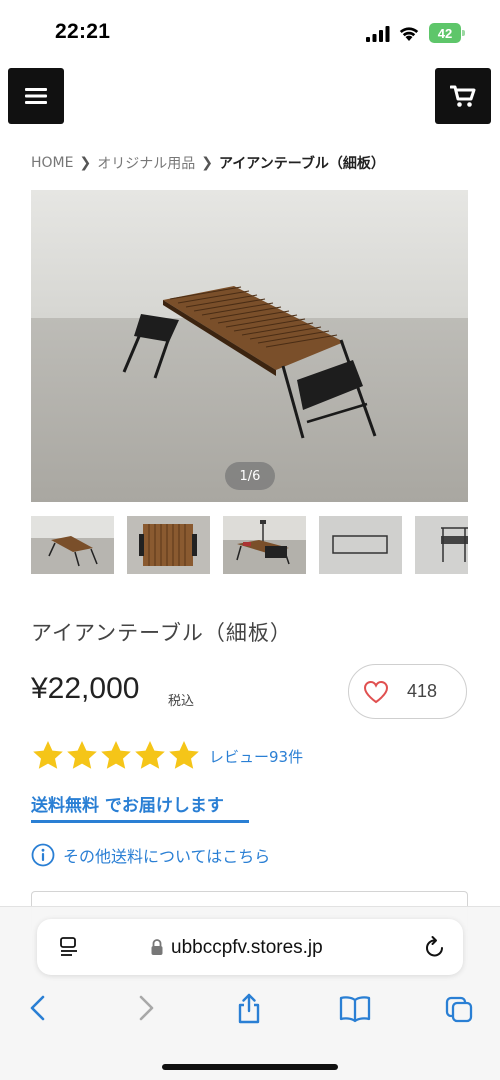 This screenshot has height=1080, width=500. What do you see at coordinates (247, 947) in the screenshot?
I see `url-text: ubbccpfv.stores.jp` at bounding box center [247, 947].